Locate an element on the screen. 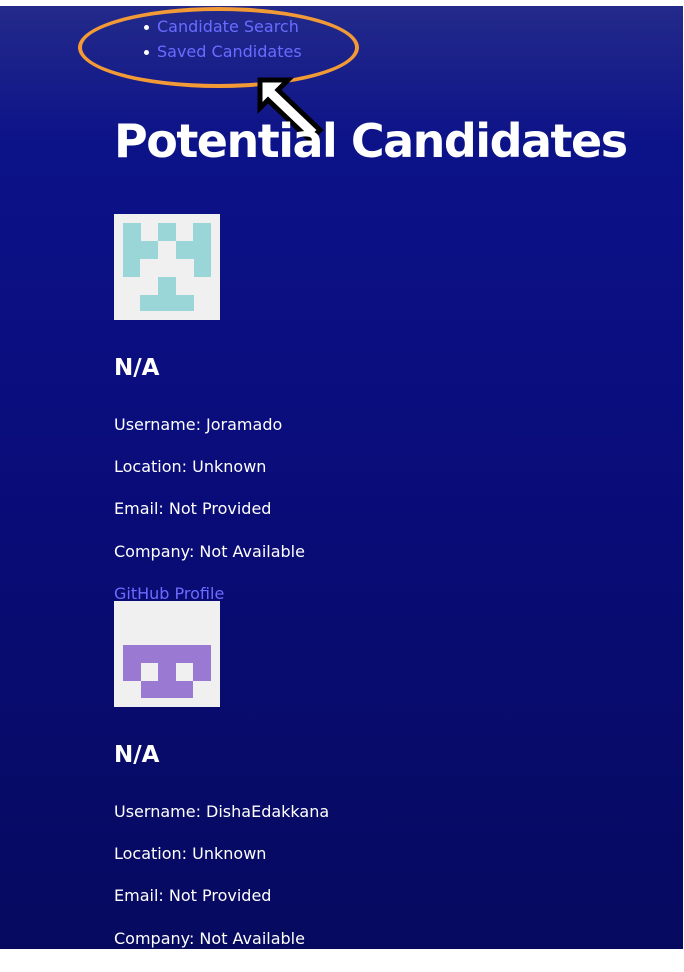 This screenshot has width=684, height=972. main-nav: Candidate Search Saved Candidates is located at coordinates (222, 41).